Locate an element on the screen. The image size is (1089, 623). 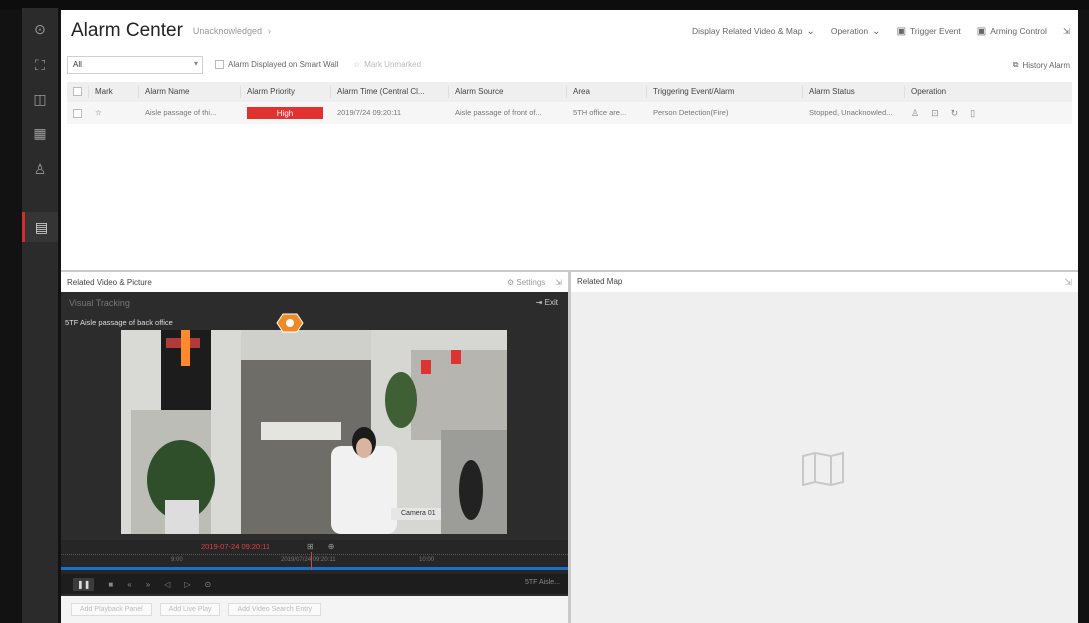
mark-unmarked-label: Mark Unmarked is located at coordinates (393, 64).